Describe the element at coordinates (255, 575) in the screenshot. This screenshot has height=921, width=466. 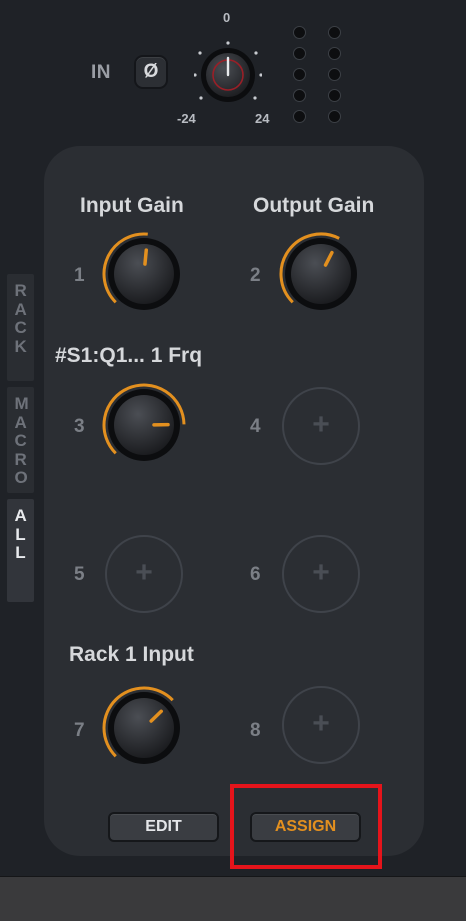
I see `macro-6-number: 6` at that location.